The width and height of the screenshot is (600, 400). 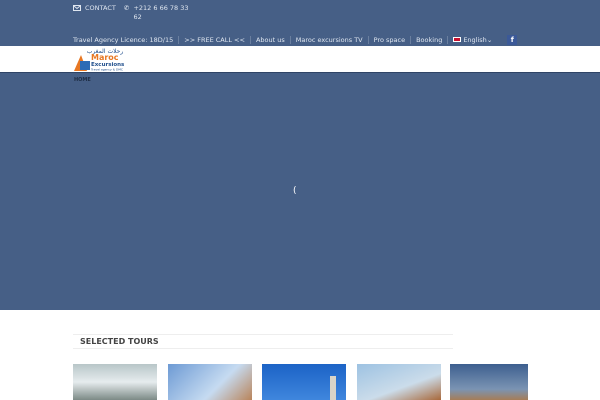 I want to click on language-select: English⌄, so click(x=472, y=39).